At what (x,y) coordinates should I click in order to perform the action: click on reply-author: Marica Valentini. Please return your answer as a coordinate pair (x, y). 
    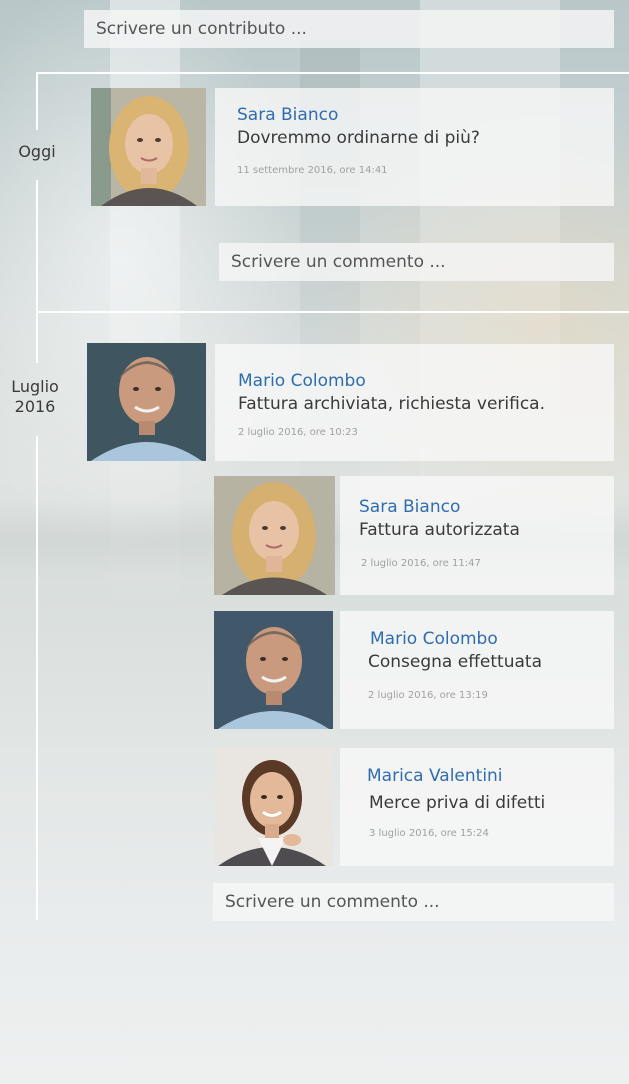
    Looking at the image, I should click on (435, 776).